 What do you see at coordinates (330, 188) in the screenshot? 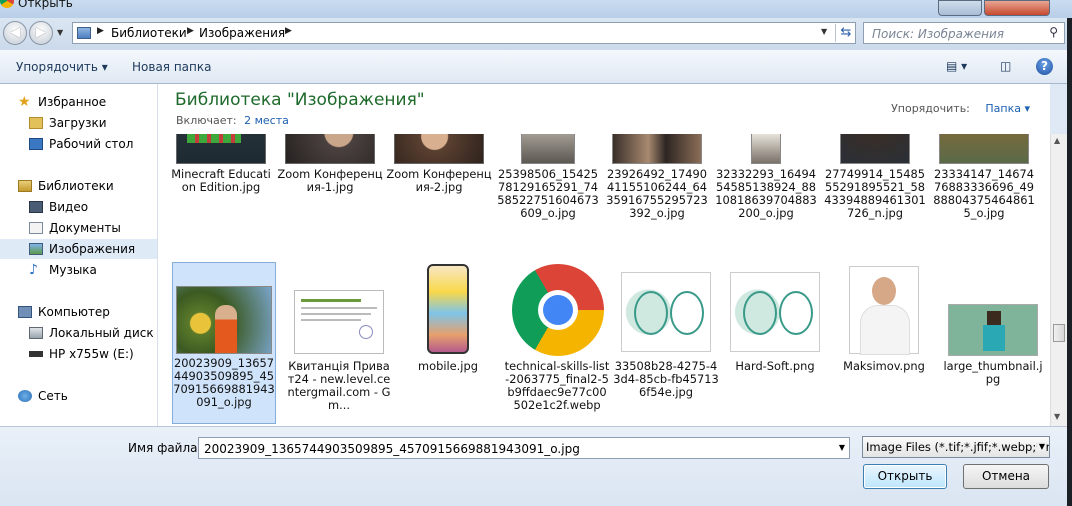
I see `file-tile: Zoom Конференция-1.jpg` at bounding box center [330, 188].